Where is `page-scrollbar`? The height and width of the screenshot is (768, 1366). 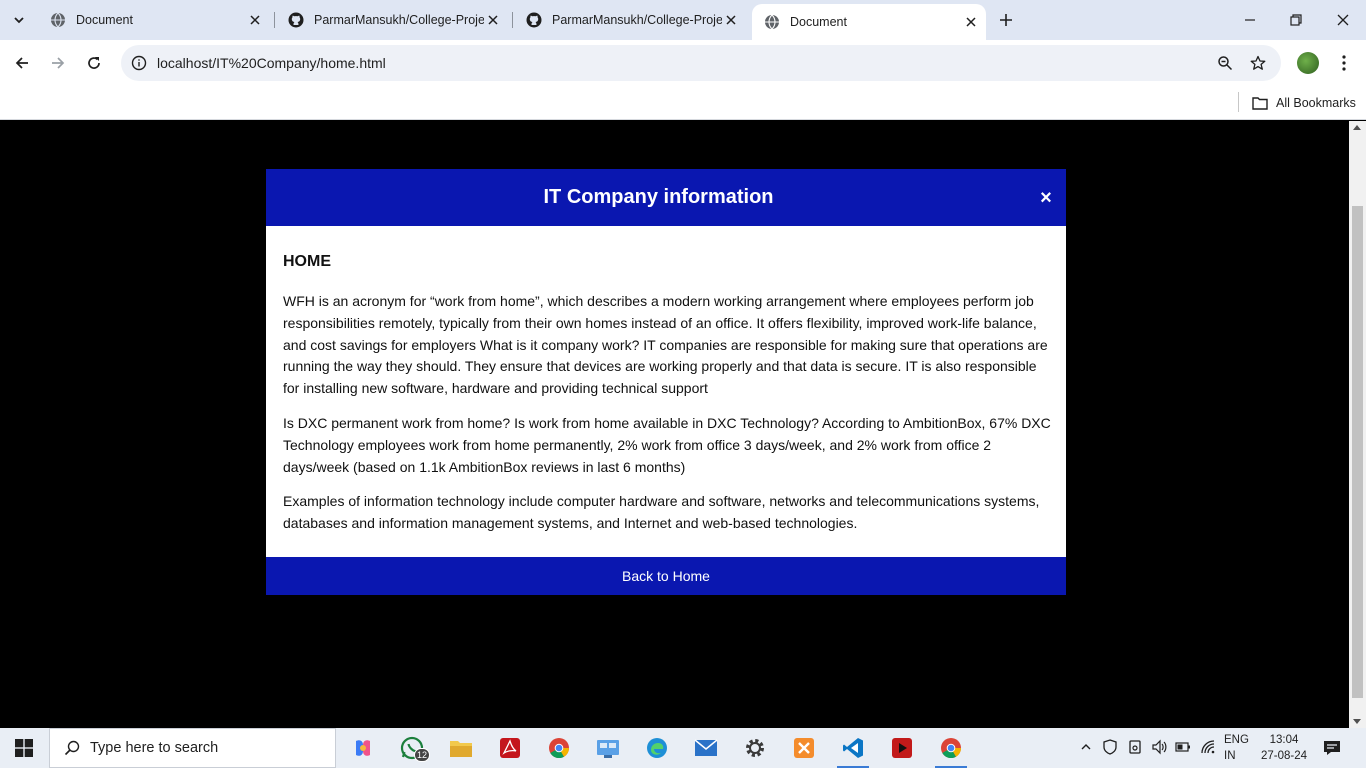
page-scrollbar is located at coordinates (1357, 424).